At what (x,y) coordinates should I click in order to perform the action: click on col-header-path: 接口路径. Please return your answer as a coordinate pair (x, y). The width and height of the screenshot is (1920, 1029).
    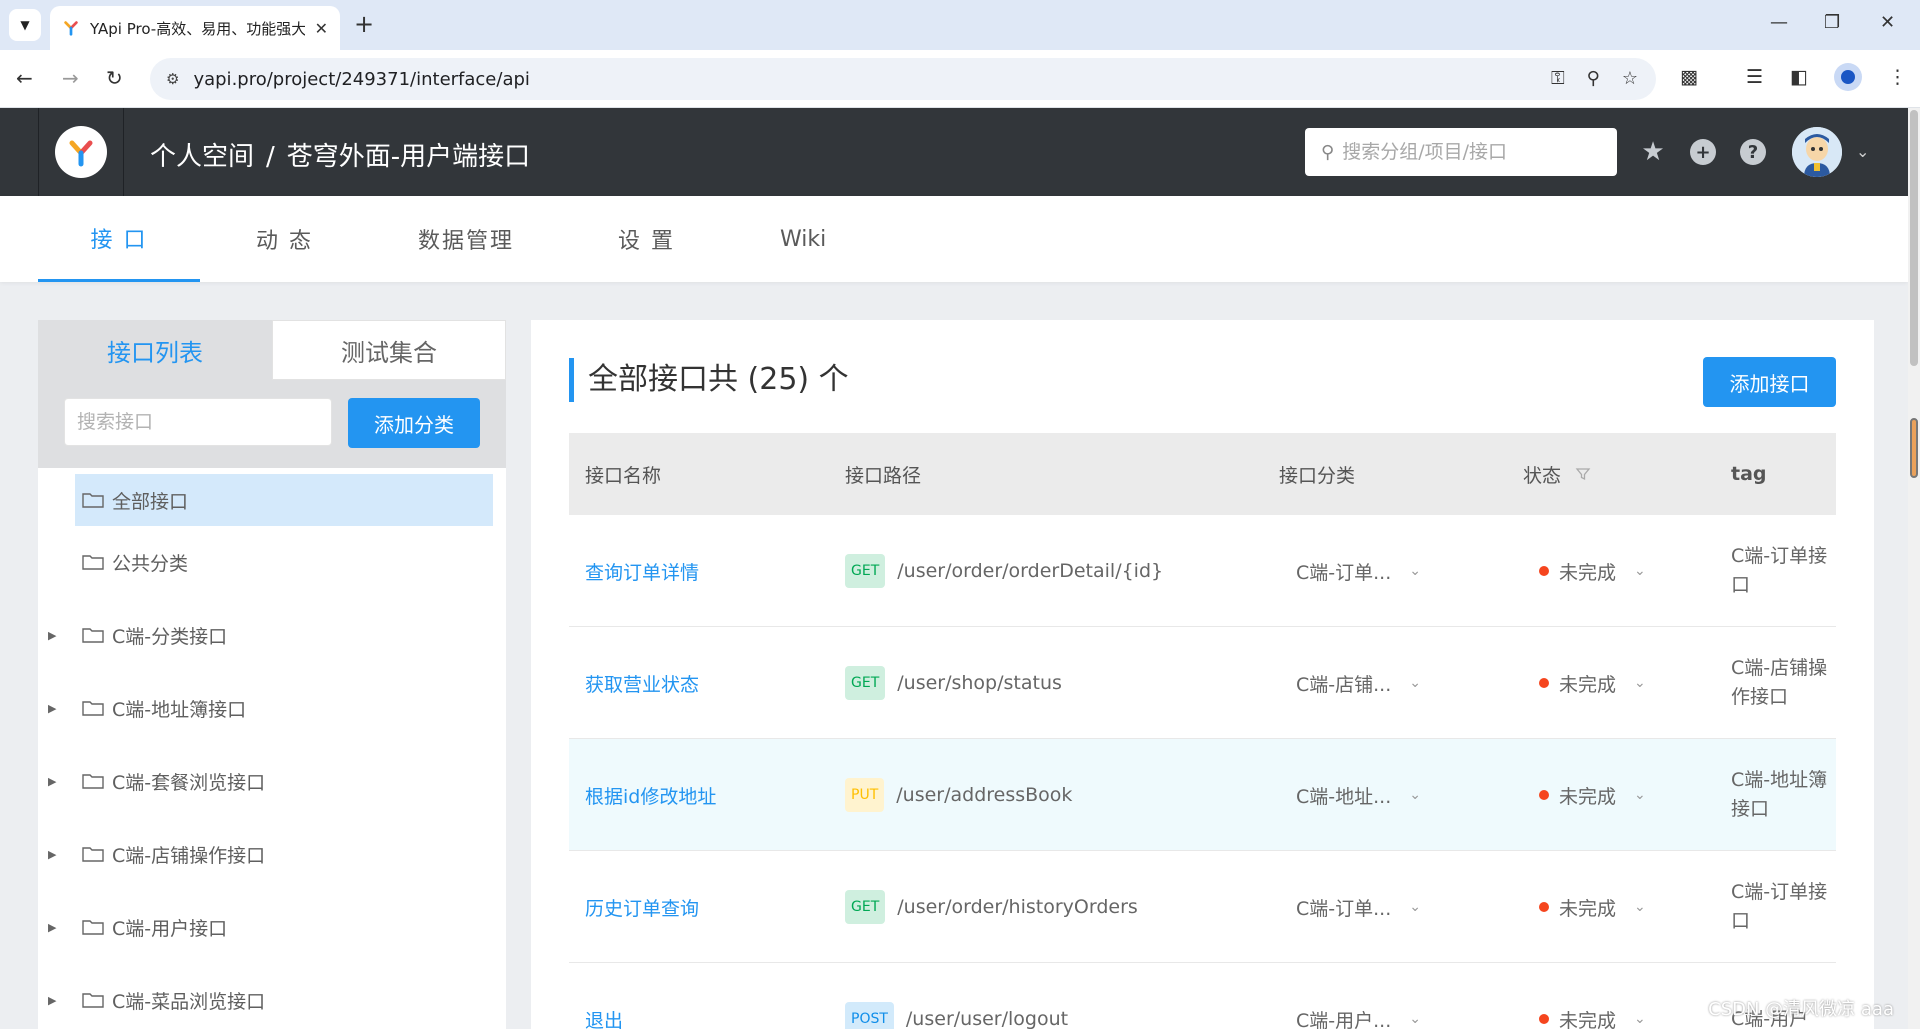
    Looking at the image, I should click on (883, 475).